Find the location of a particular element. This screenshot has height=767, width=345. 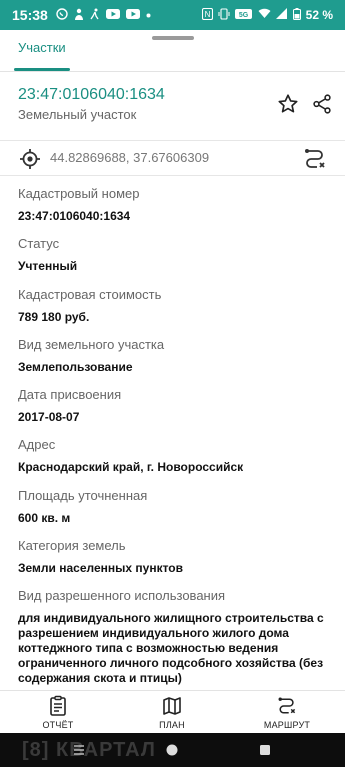

svg-text: N is located at coordinates (207, 14).